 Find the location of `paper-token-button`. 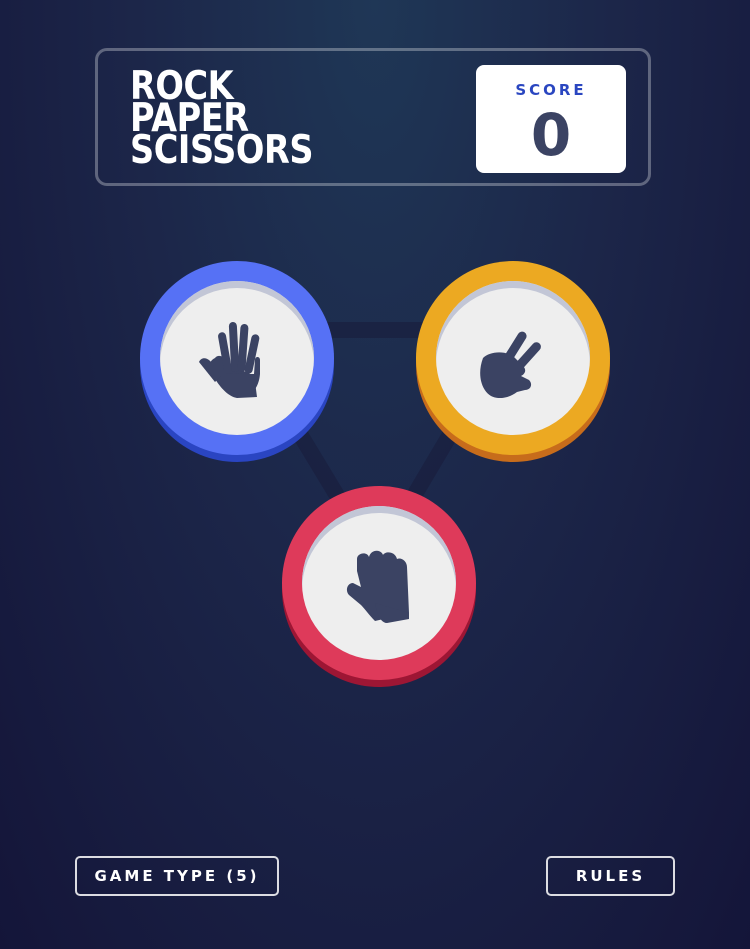

paper-token-button is located at coordinates (237, 358).